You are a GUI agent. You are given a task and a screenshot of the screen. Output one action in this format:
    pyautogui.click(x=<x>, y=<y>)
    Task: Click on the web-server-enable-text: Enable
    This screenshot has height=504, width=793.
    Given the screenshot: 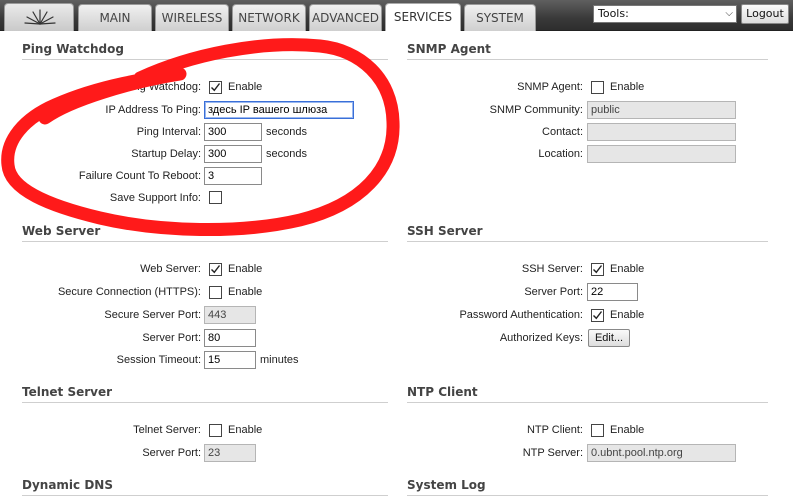 What is the action you would take?
    pyautogui.click(x=245, y=269)
    